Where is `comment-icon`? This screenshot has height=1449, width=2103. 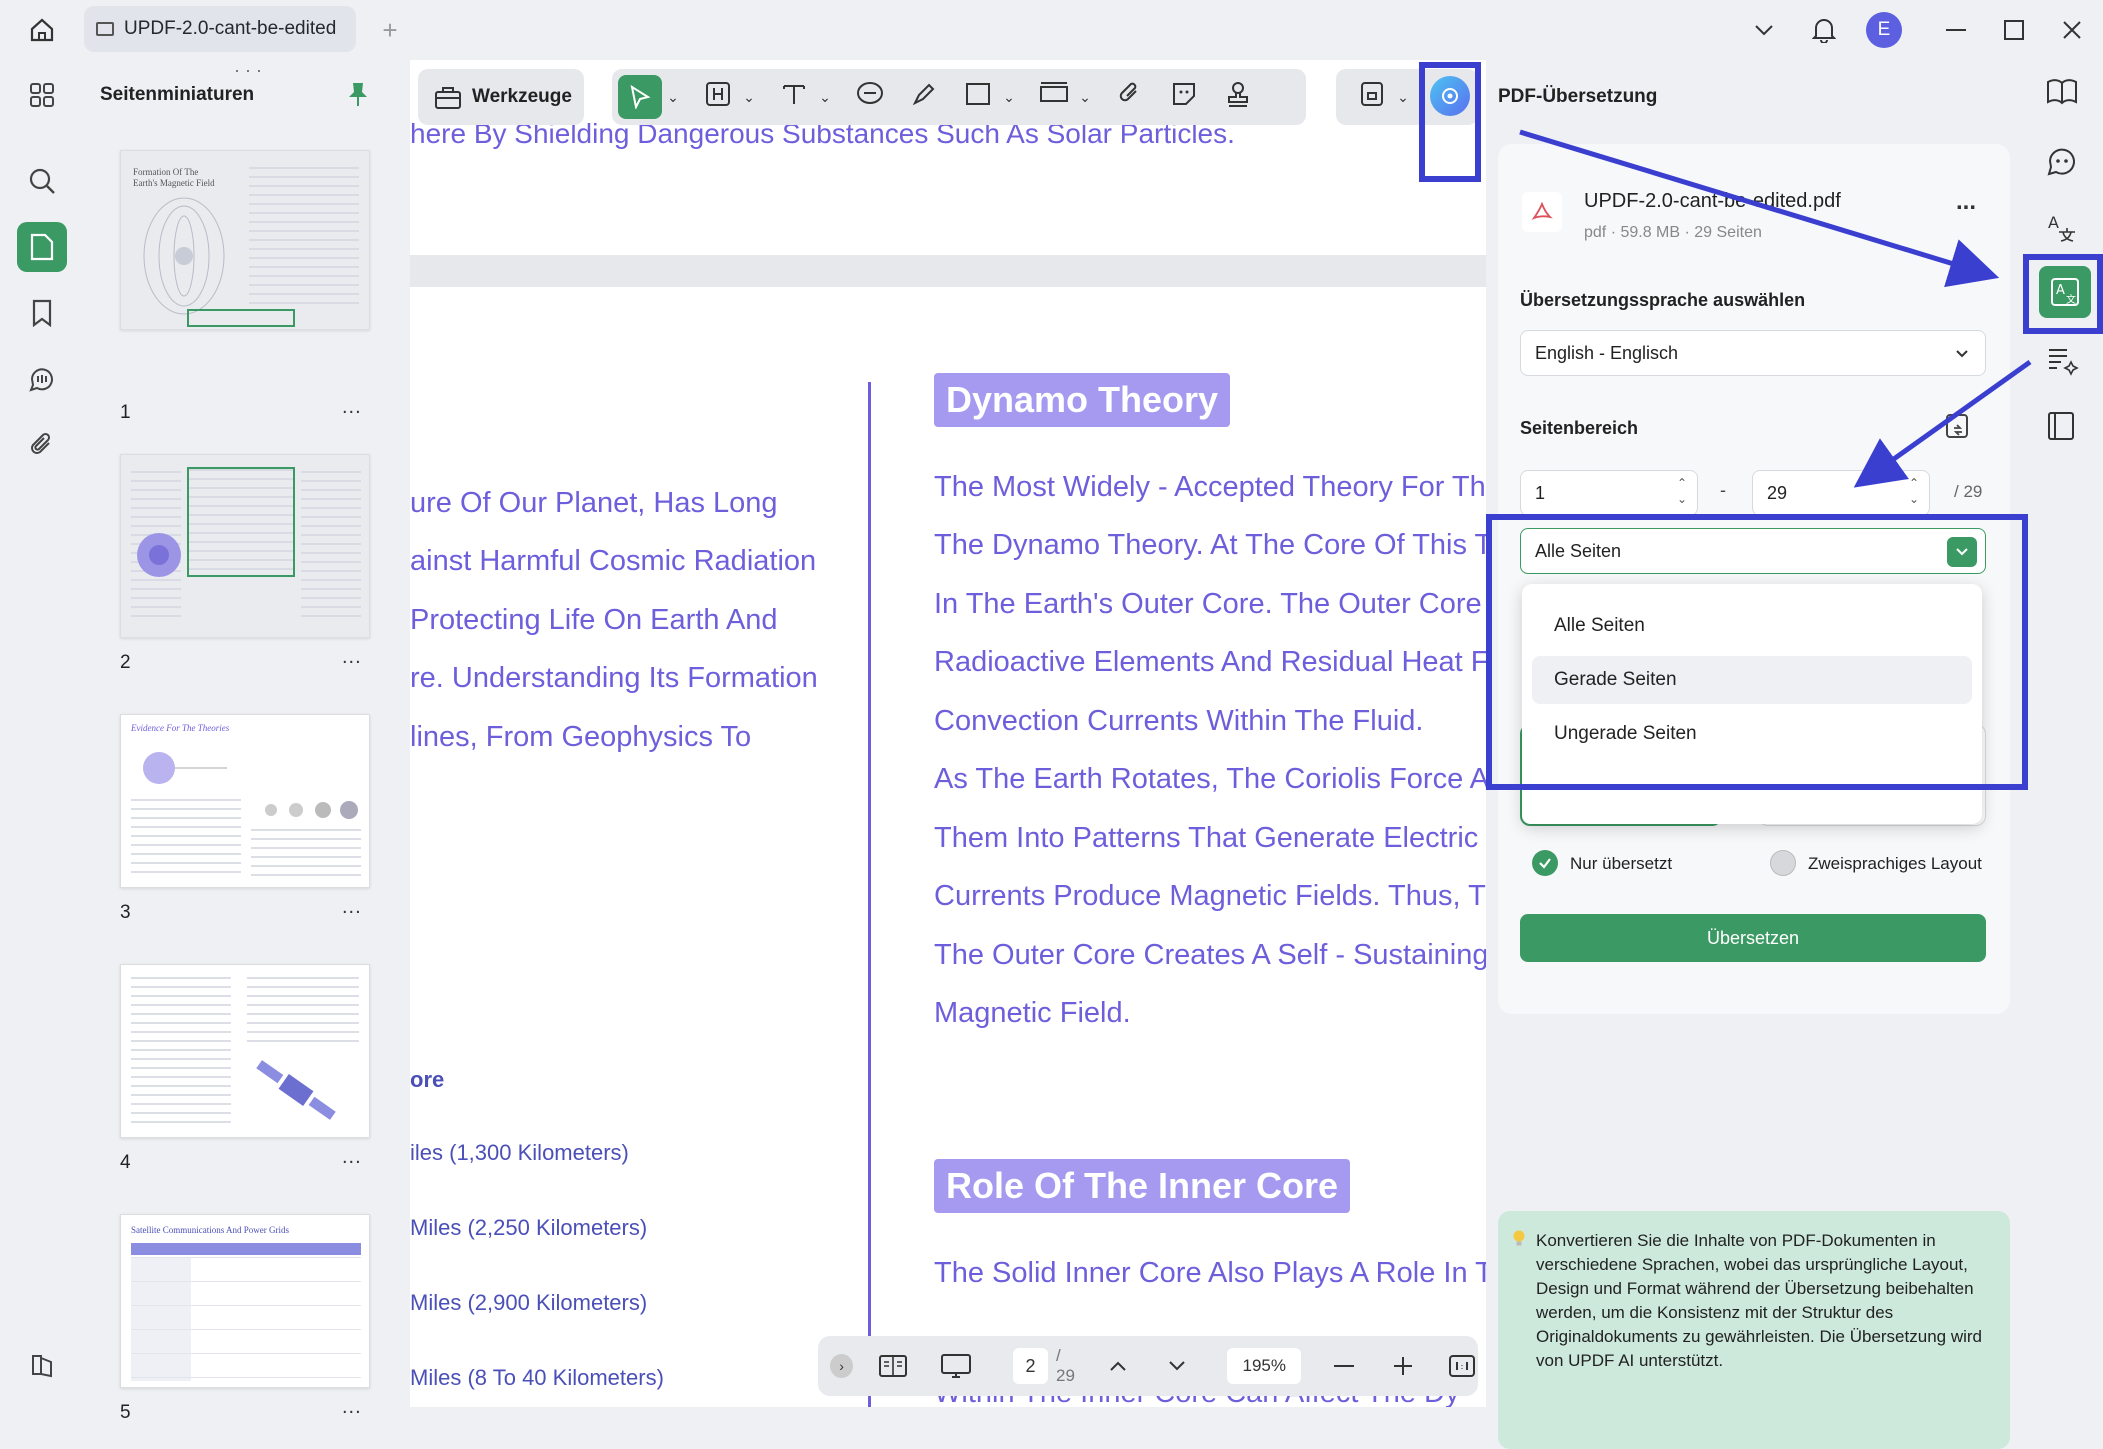
comment-icon is located at coordinates (870, 97).